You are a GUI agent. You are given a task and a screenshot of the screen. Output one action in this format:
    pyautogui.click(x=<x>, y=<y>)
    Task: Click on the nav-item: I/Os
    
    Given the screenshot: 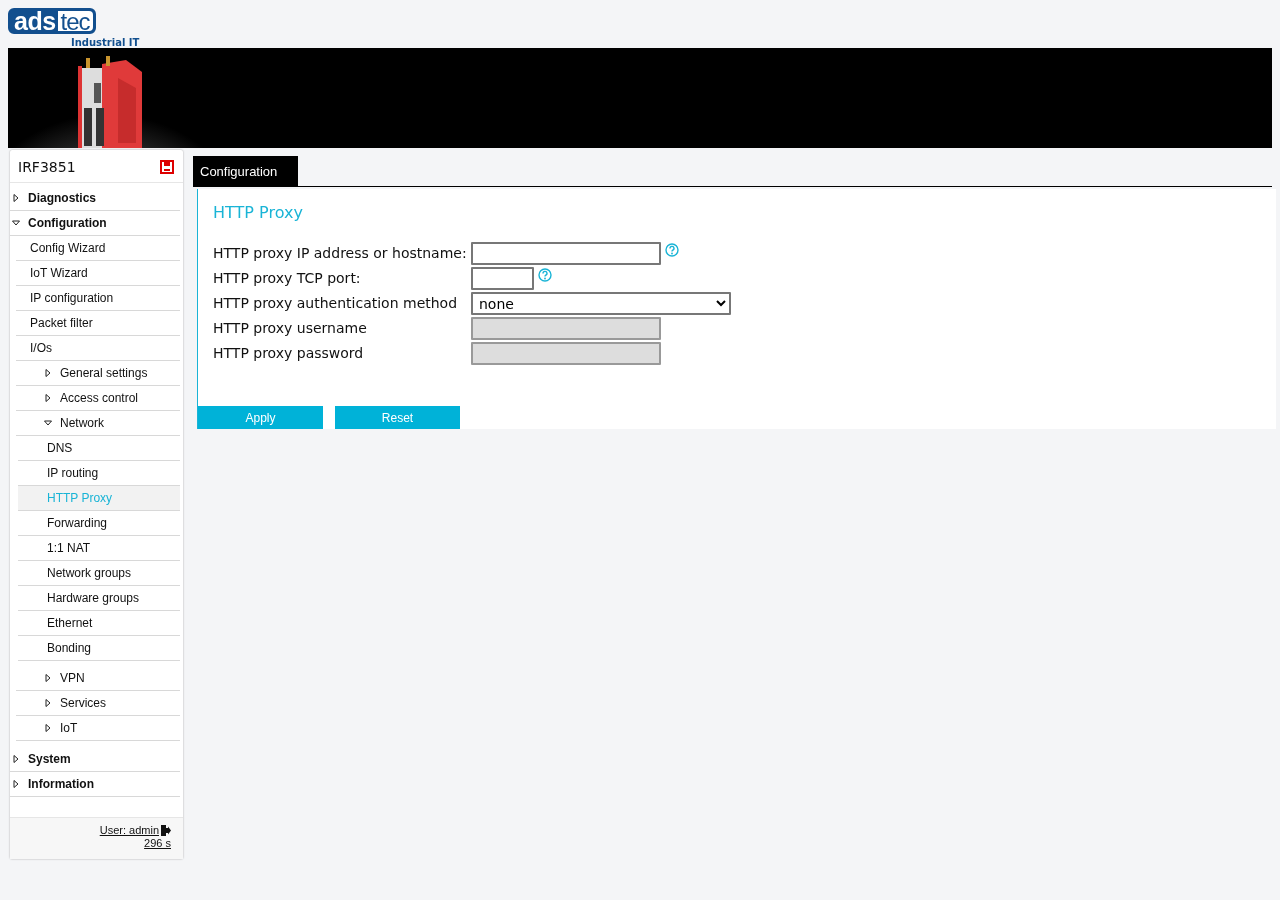 What is the action you would take?
    pyautogui.click(x=98, y=348)
    